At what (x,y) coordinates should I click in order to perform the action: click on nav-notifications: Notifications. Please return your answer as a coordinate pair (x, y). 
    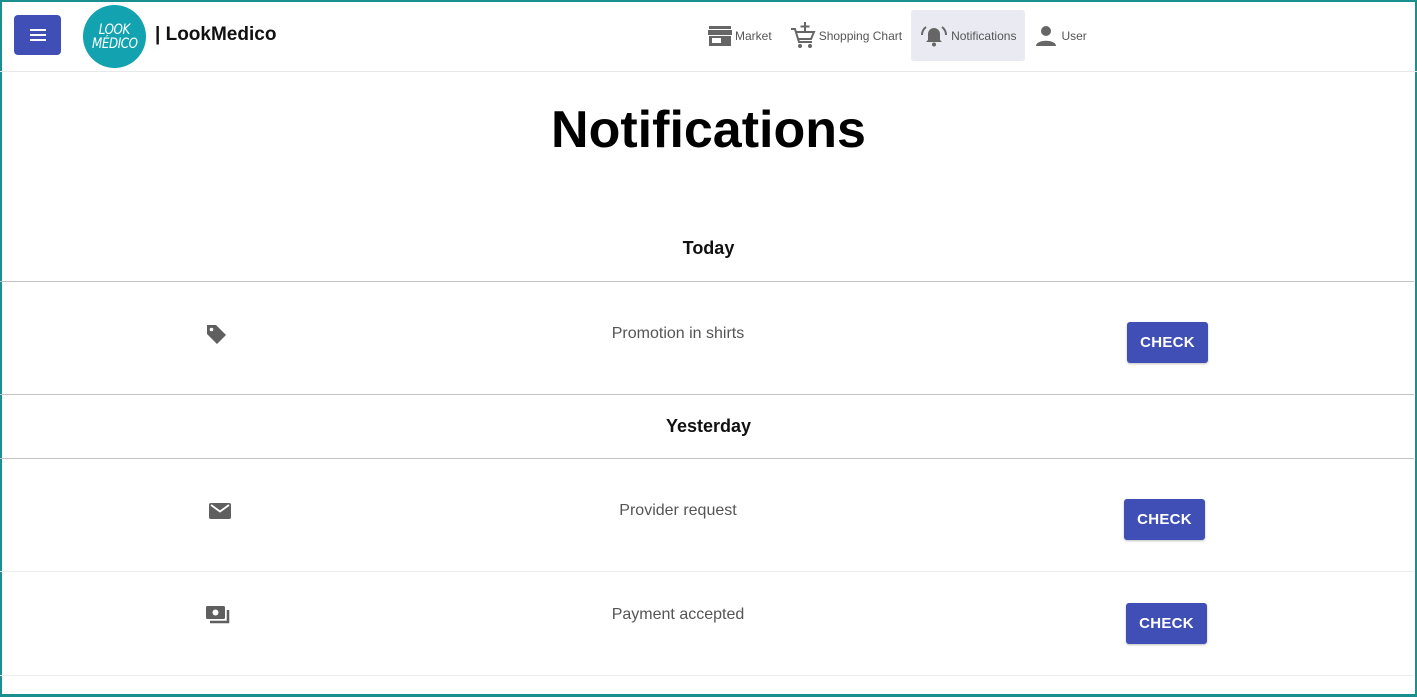
    Looking at the image, I should click on (968, 35).